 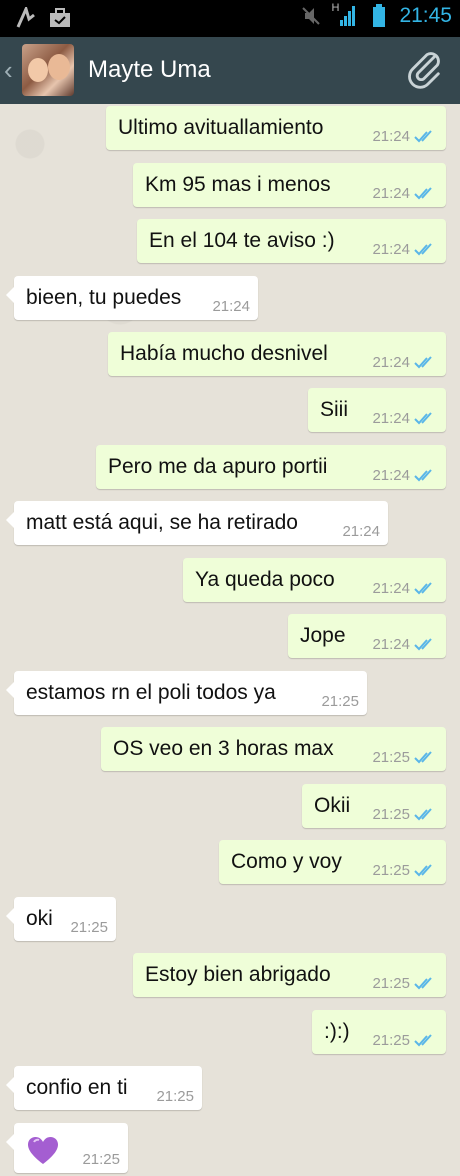 What do you see at coordinates (425, 15) in the screenshot?
I see `status-time: 21:45` at bounding box center [425, 15].